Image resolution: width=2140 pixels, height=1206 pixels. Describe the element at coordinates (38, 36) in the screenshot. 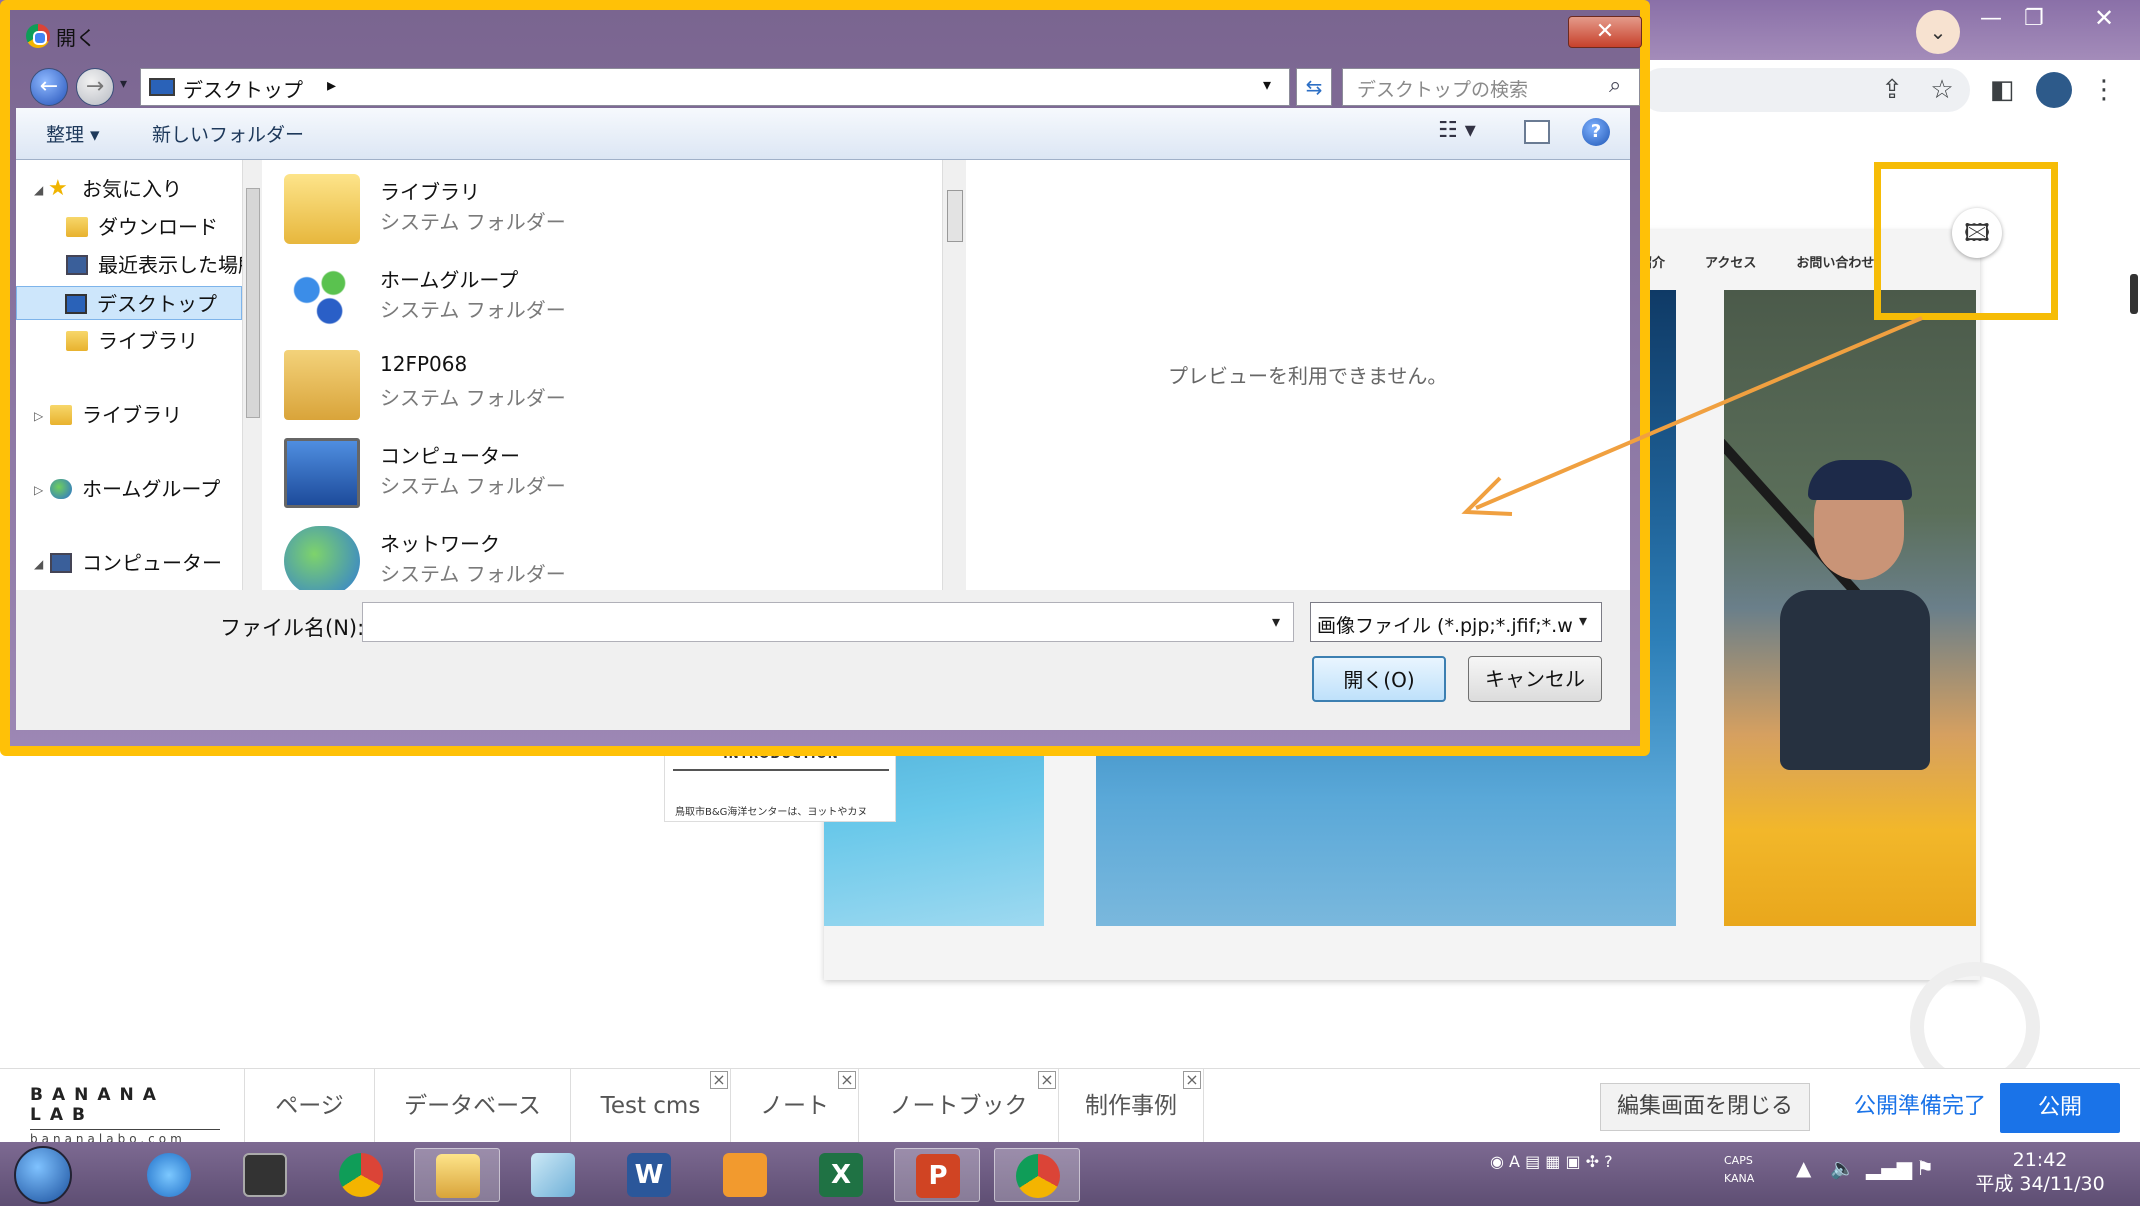

I see `chrome-icon` at that location.